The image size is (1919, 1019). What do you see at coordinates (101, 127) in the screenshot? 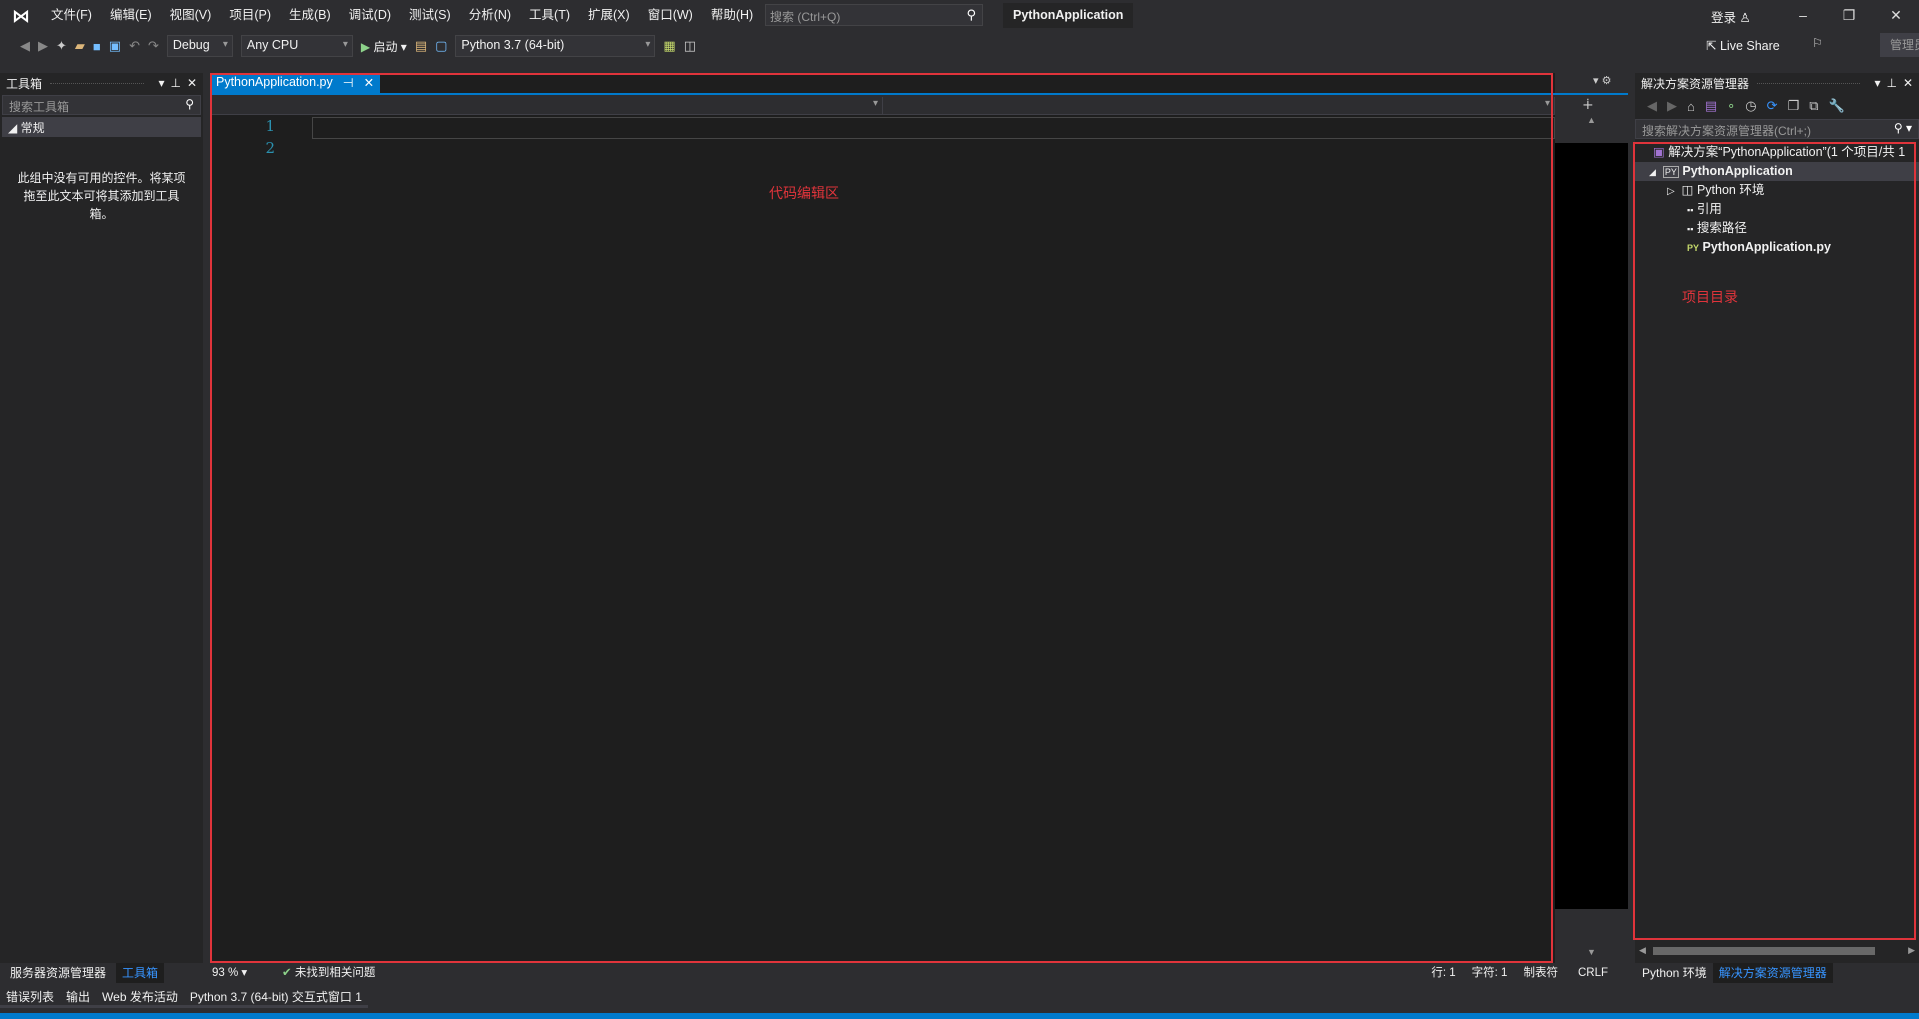
I see `toolbox-group-general: ◢ 常规` at bounding box center [101, 127].